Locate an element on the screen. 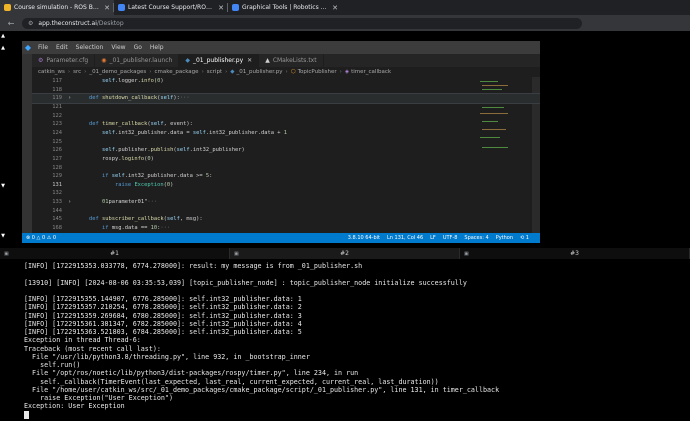 This screenshot has height=421, width=690. editor-tab-label: _01_publisher.launch is located at coordinates (141, 60).